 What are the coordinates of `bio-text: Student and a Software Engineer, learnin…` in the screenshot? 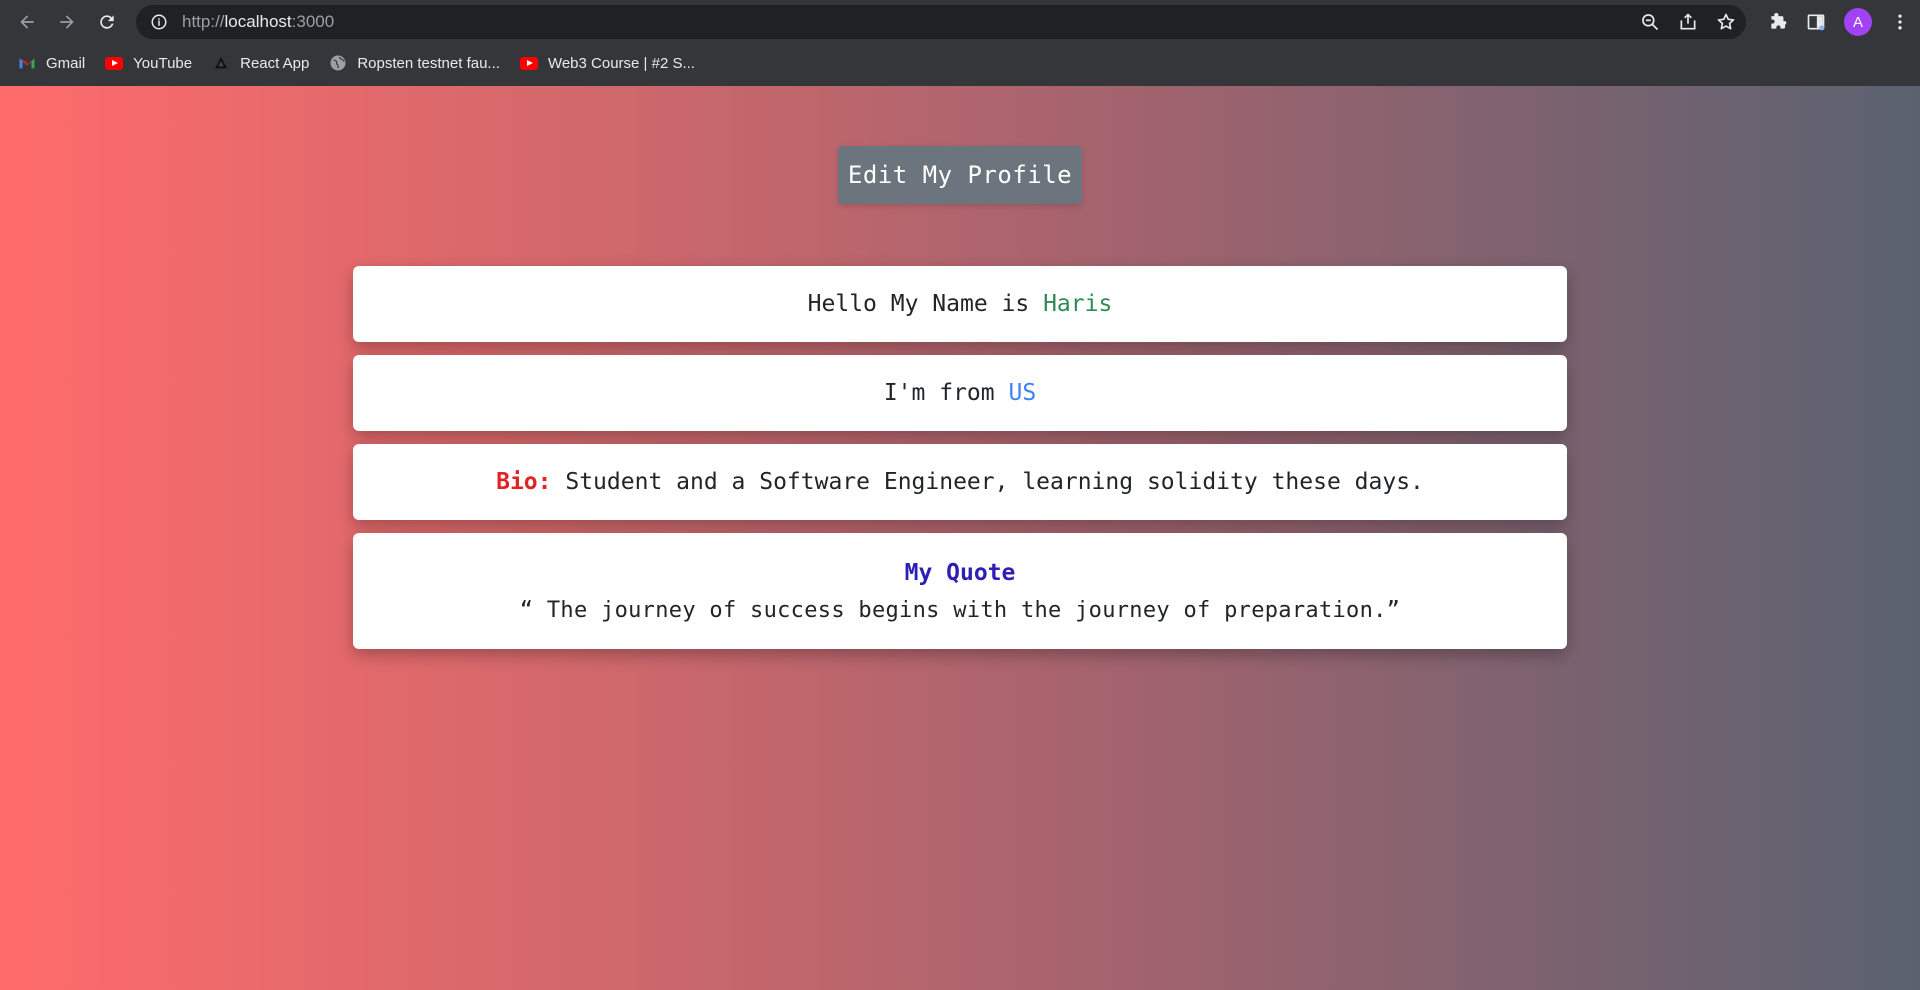 It's located at (994, 482).